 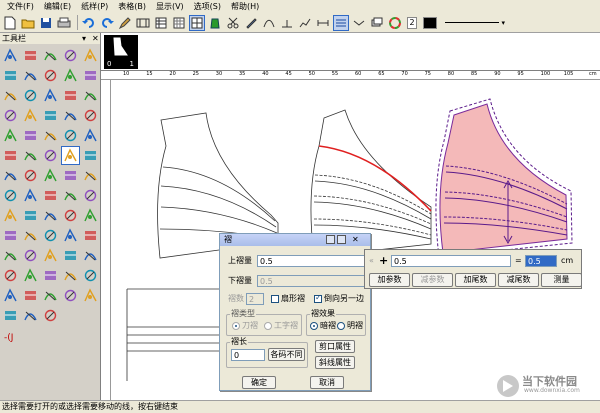 I want to click on add-tail-button: 加尾数, so click(x=475, y=280).